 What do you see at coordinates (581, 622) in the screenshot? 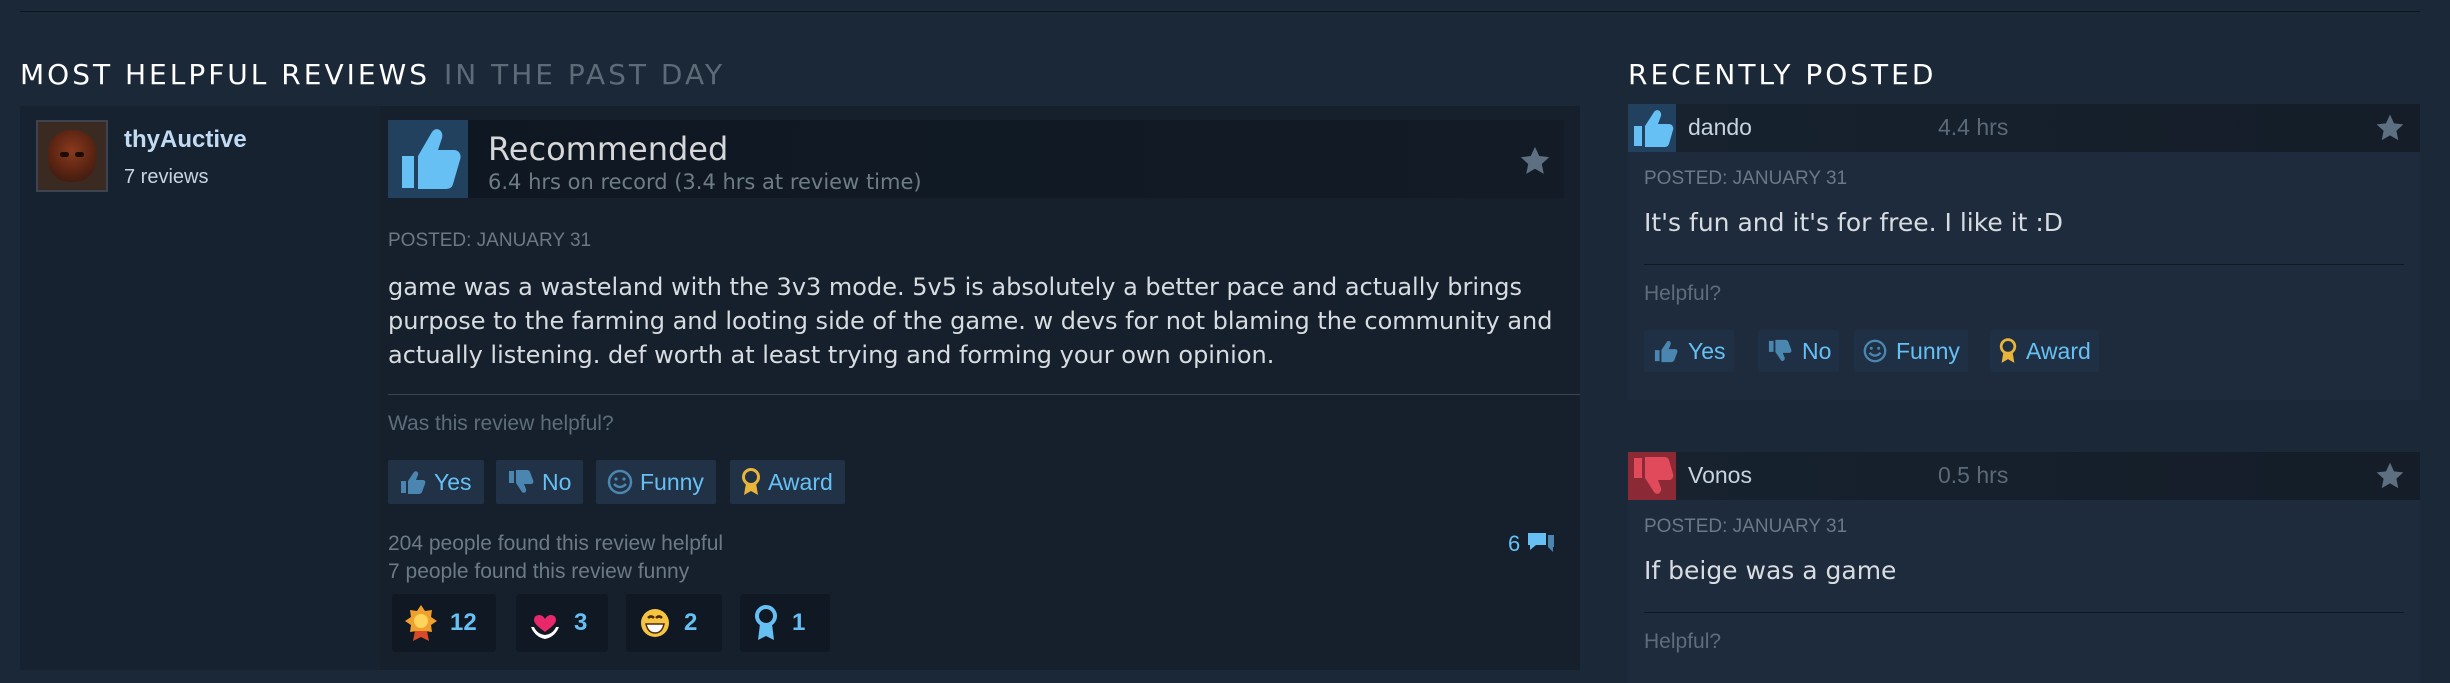
I see `award-count: 3` at bounding box center [581, 622].